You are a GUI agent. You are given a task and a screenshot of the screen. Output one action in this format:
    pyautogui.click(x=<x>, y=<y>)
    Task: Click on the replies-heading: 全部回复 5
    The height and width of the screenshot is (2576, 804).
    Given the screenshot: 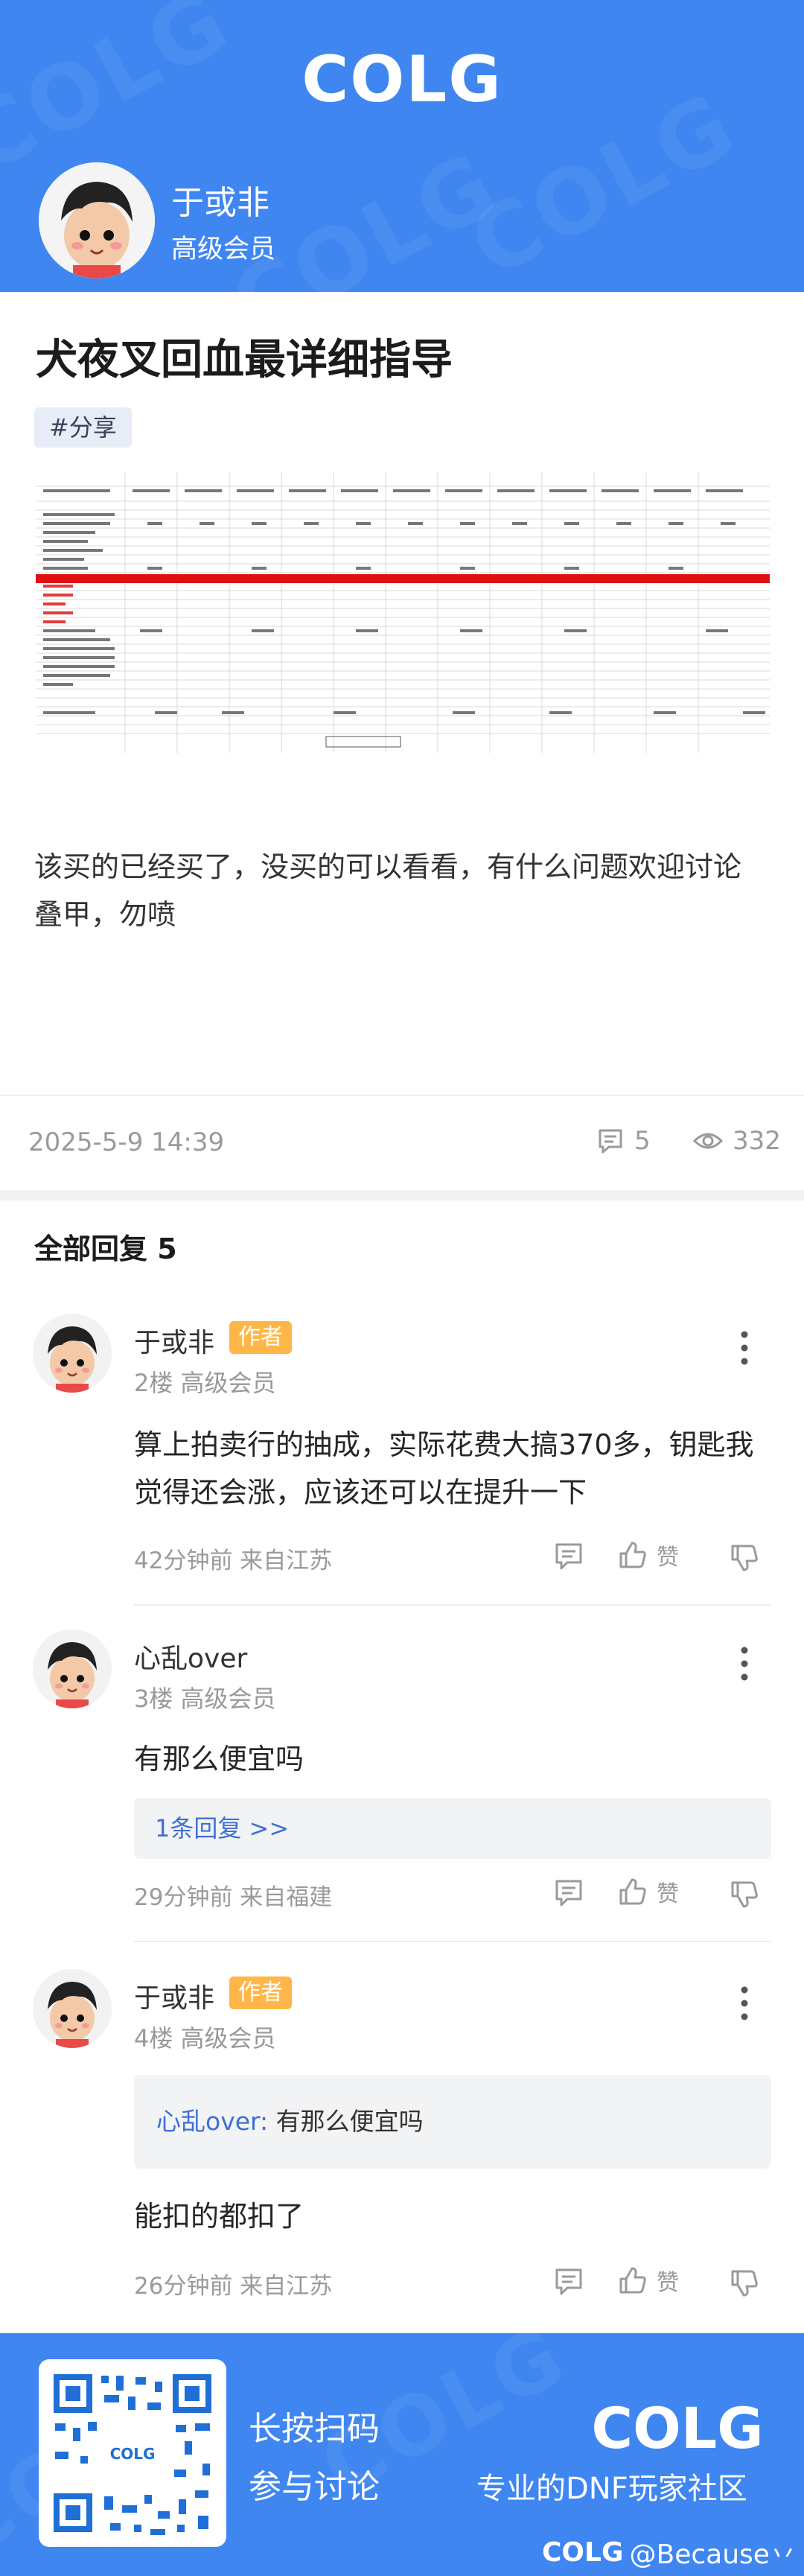 What is the action you would take?
    pyautogui.click(x=106, y=1246)
    